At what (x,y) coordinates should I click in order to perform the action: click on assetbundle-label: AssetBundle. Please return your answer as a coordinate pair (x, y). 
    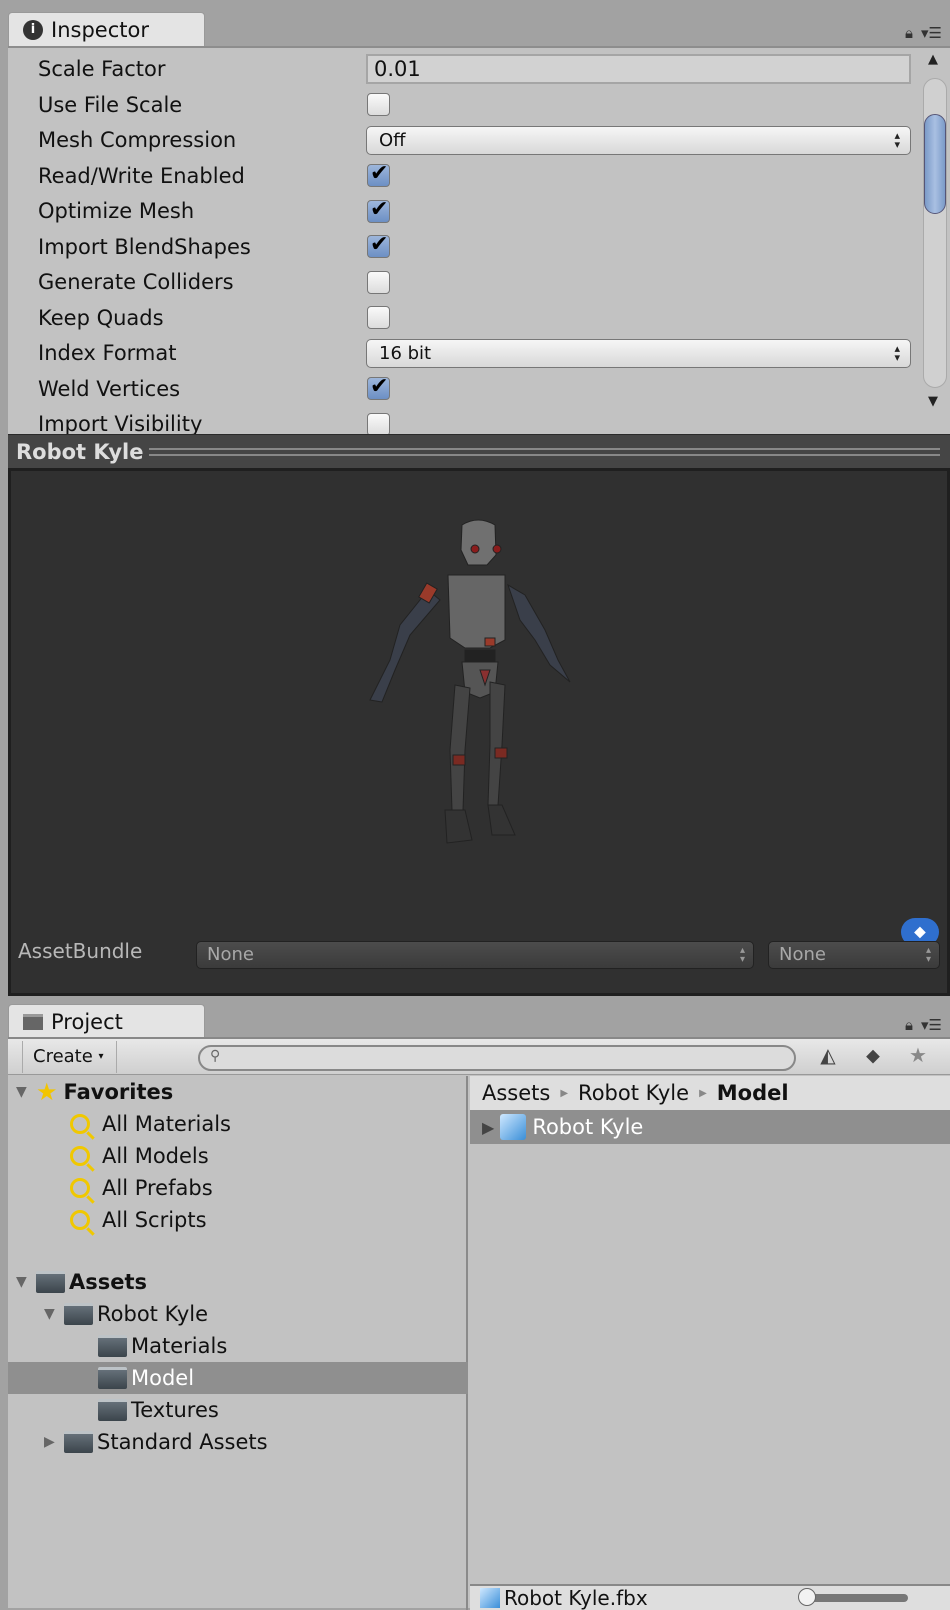
    Looking at the image, I should click on (80, 951).